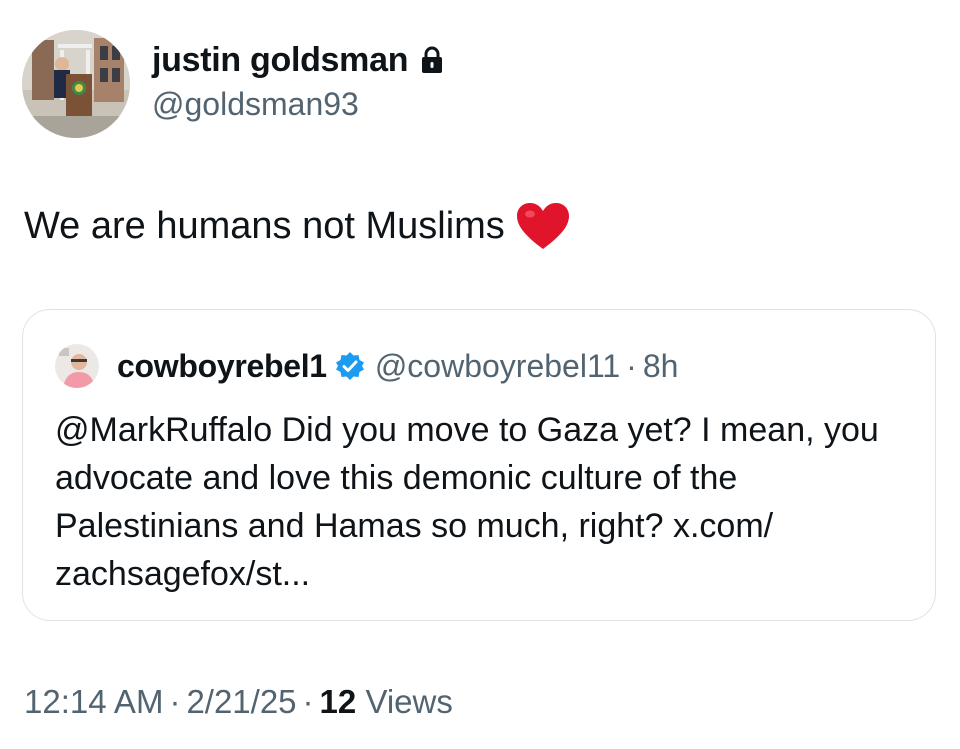 This screenshot has width=960, height=749. Describe the element at coordinates (661, 366) in the screenshot. I see `quoted-tweet-time: 8h` at that location.